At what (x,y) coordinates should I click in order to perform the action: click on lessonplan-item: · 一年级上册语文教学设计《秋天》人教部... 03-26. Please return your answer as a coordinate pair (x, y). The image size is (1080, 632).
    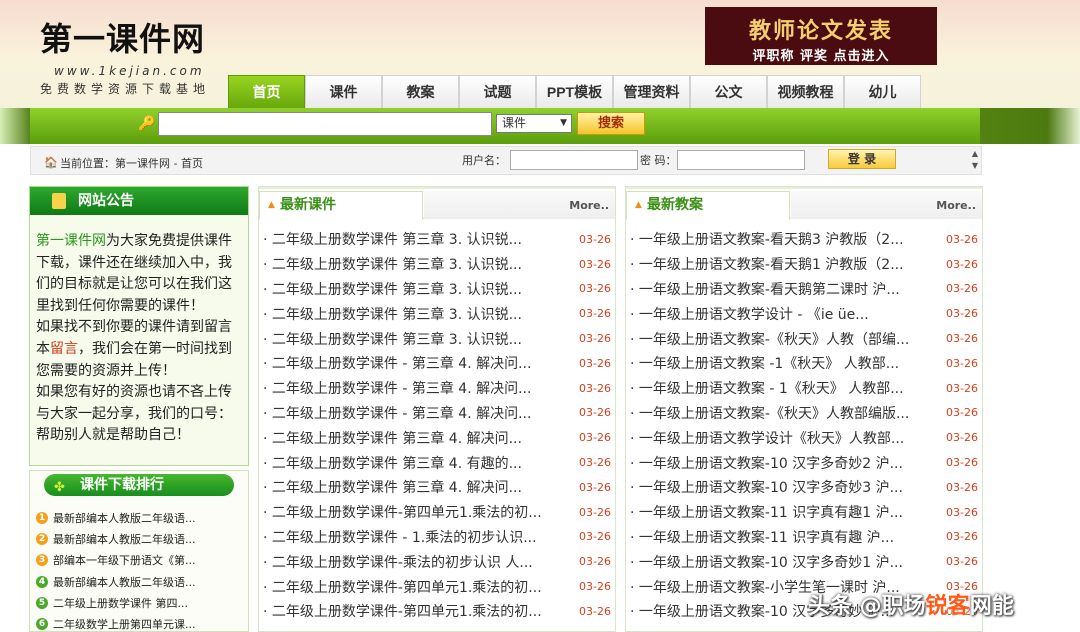
    Looking at the image, I should click on (806, 437).